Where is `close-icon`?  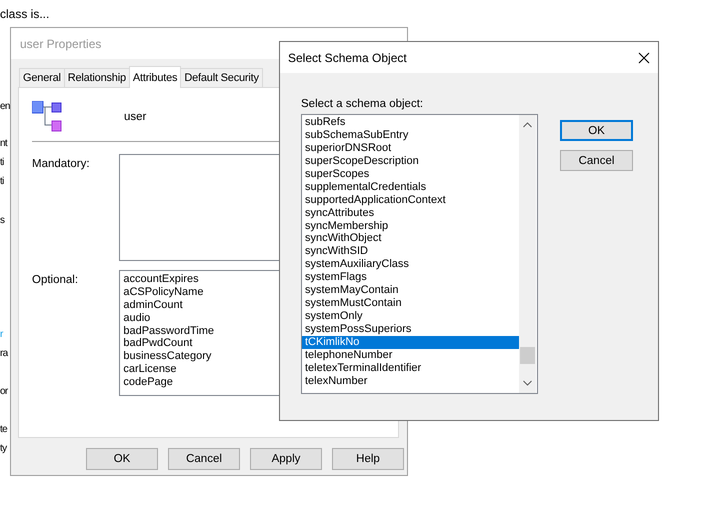
close-icon is located at coordinates (644, 58).